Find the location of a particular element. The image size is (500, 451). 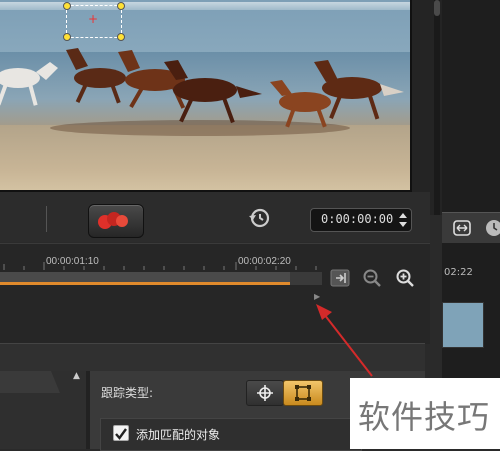

right-toolbar is located at coordinates (471, 227).